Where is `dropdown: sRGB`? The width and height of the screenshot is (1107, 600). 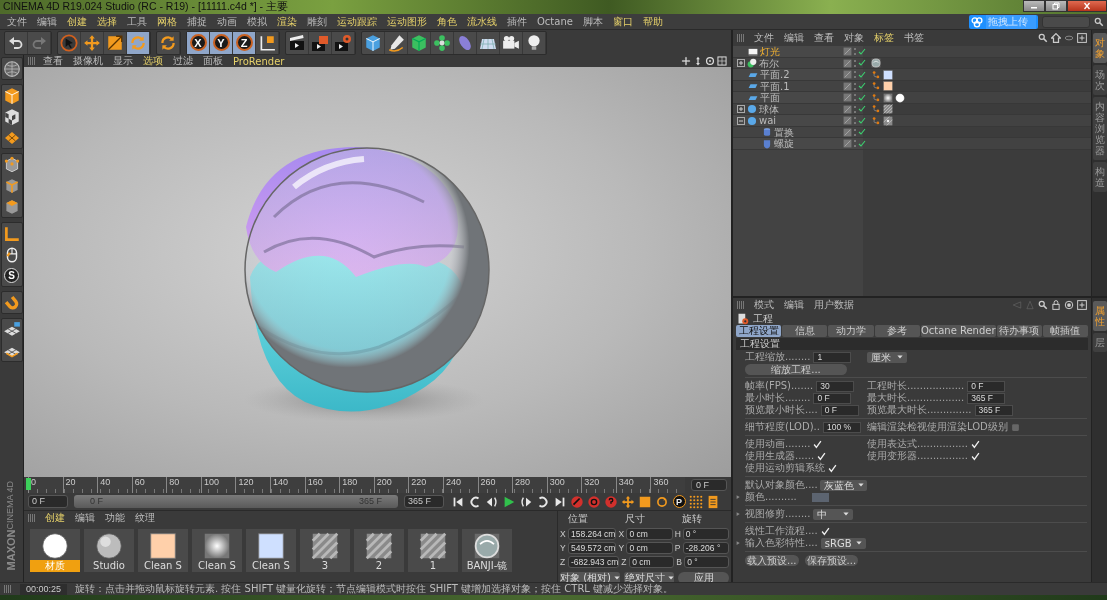
dropdown: sRGB is located at coordinates (843, 543).